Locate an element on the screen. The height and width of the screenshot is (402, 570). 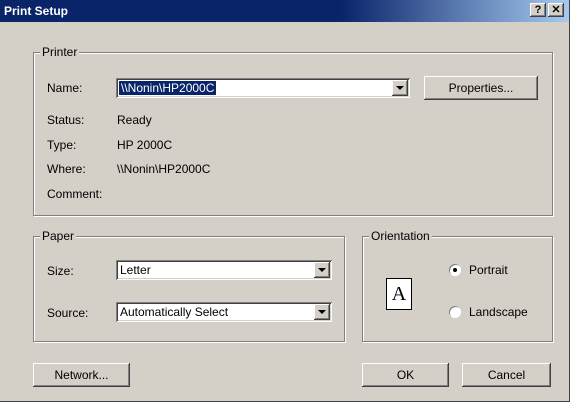
paper-group-label: Paper is located at coordinates (58, 236).